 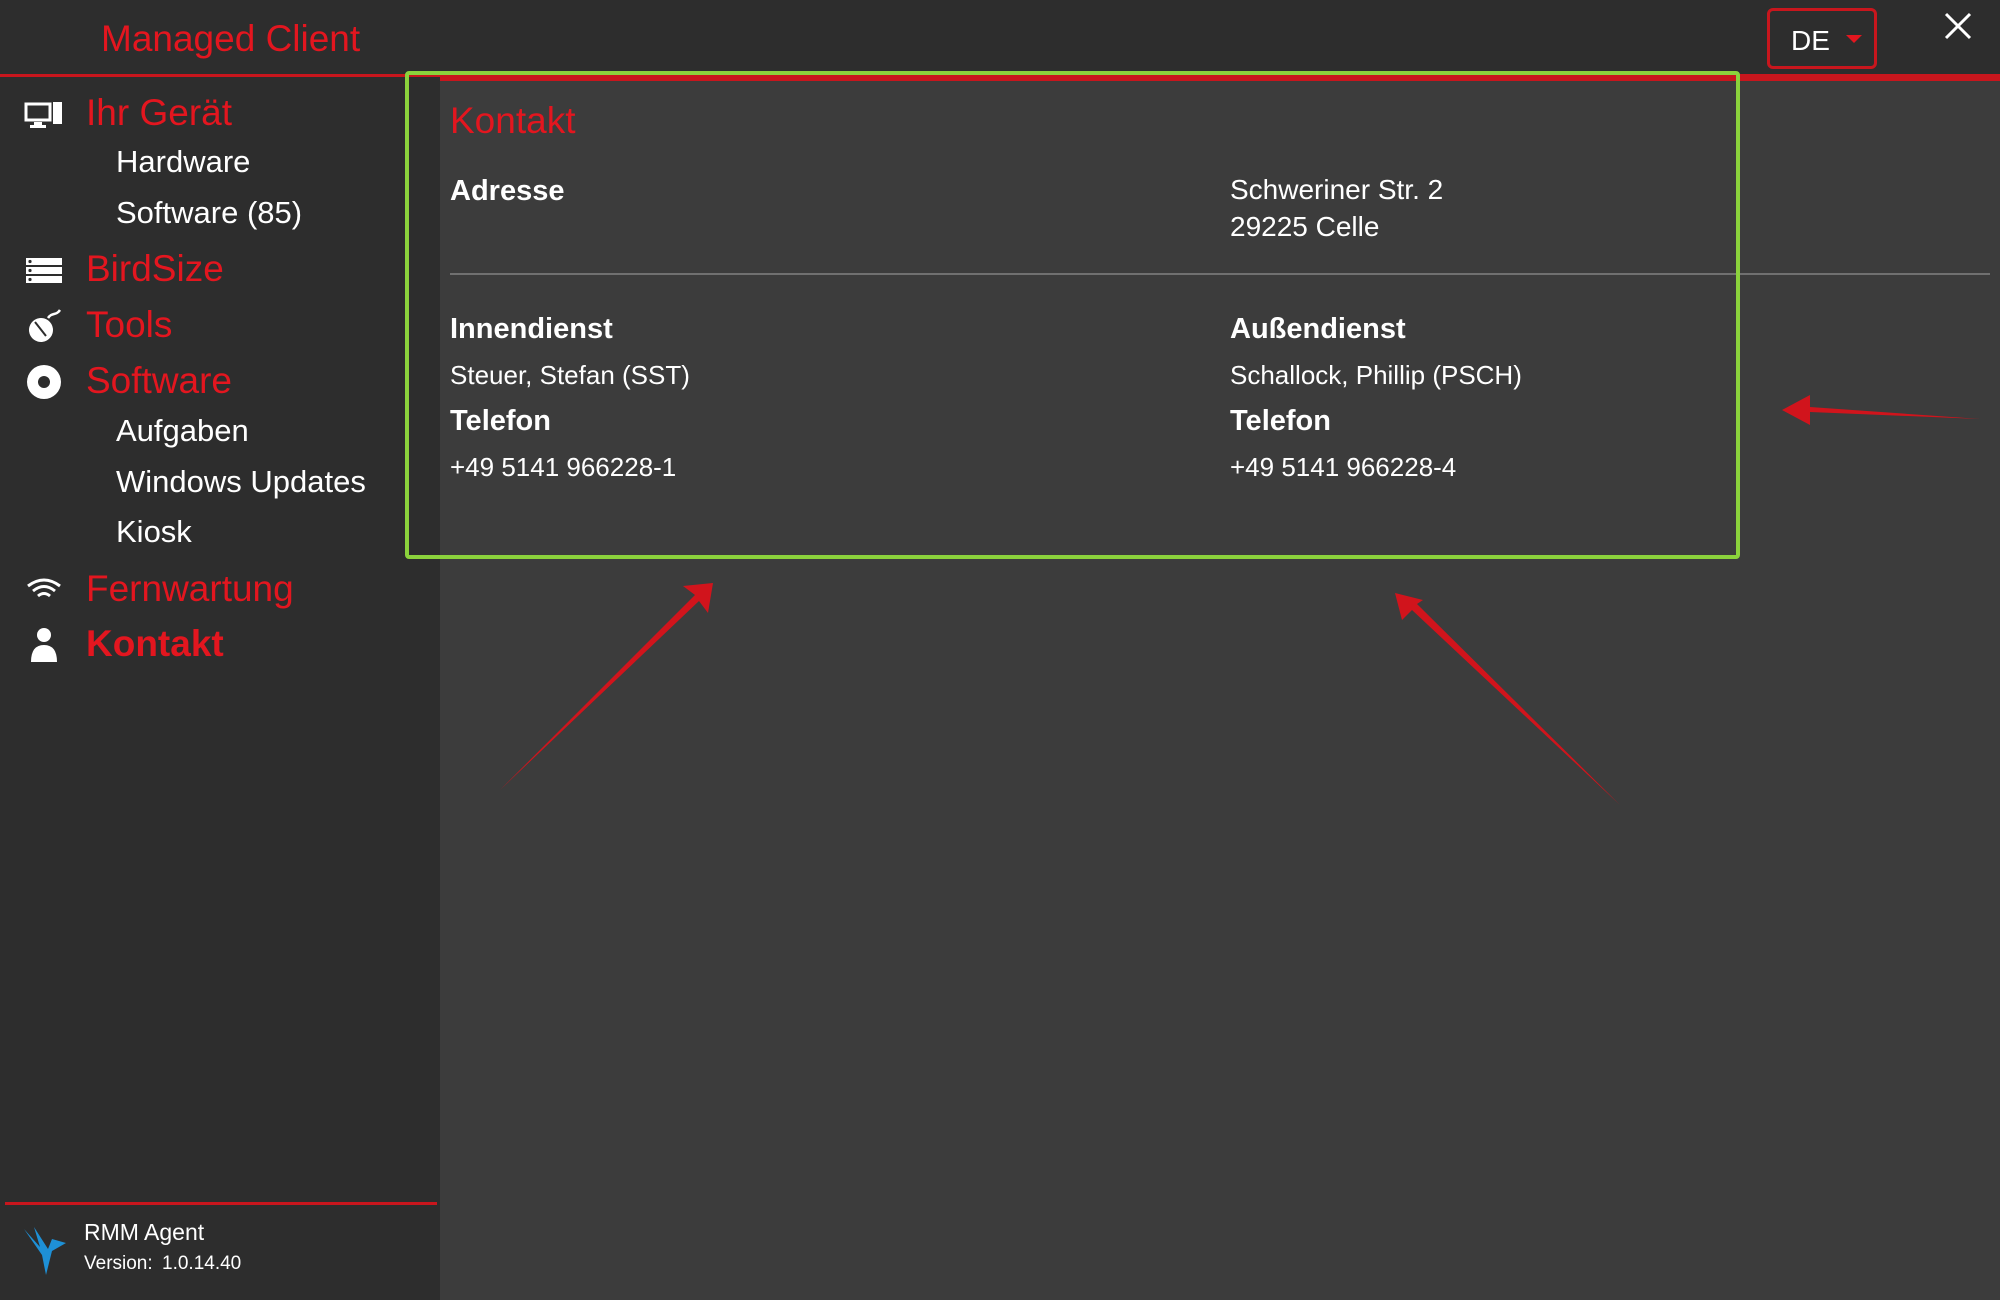 I want to click on server-rack-icon, so click(x=44, y=270).